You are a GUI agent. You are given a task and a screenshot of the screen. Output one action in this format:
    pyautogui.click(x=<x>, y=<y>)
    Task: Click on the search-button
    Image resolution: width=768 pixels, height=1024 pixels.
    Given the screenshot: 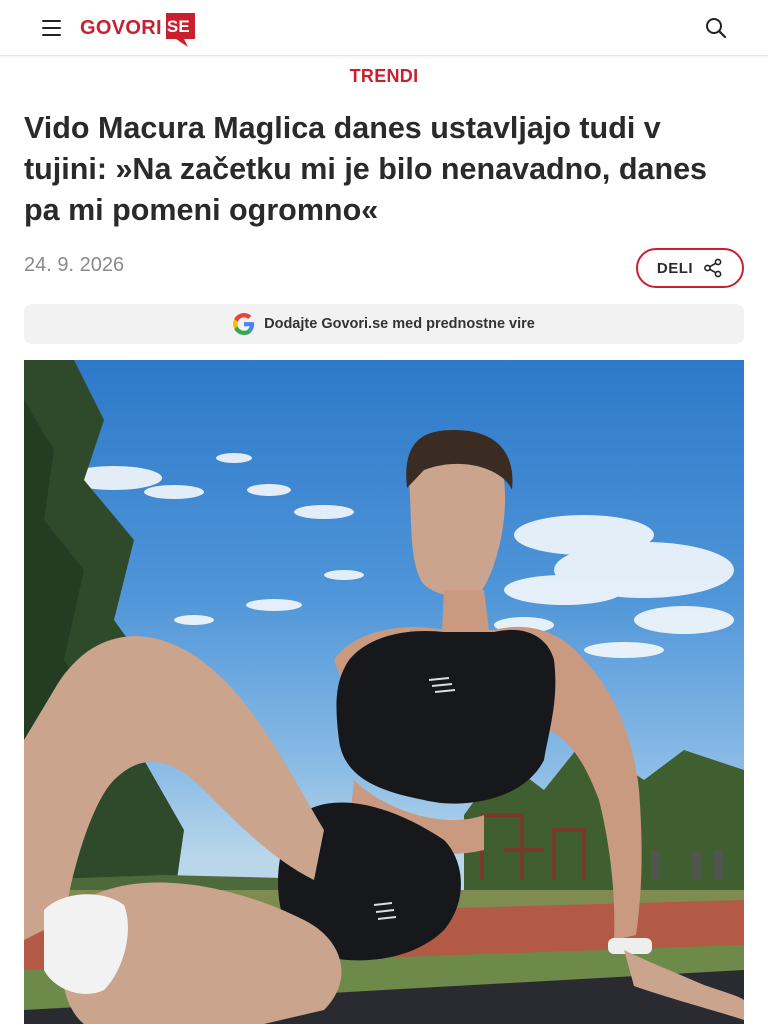 What is the action you would take?
    pyautogui.click(x=716, y=28)
    